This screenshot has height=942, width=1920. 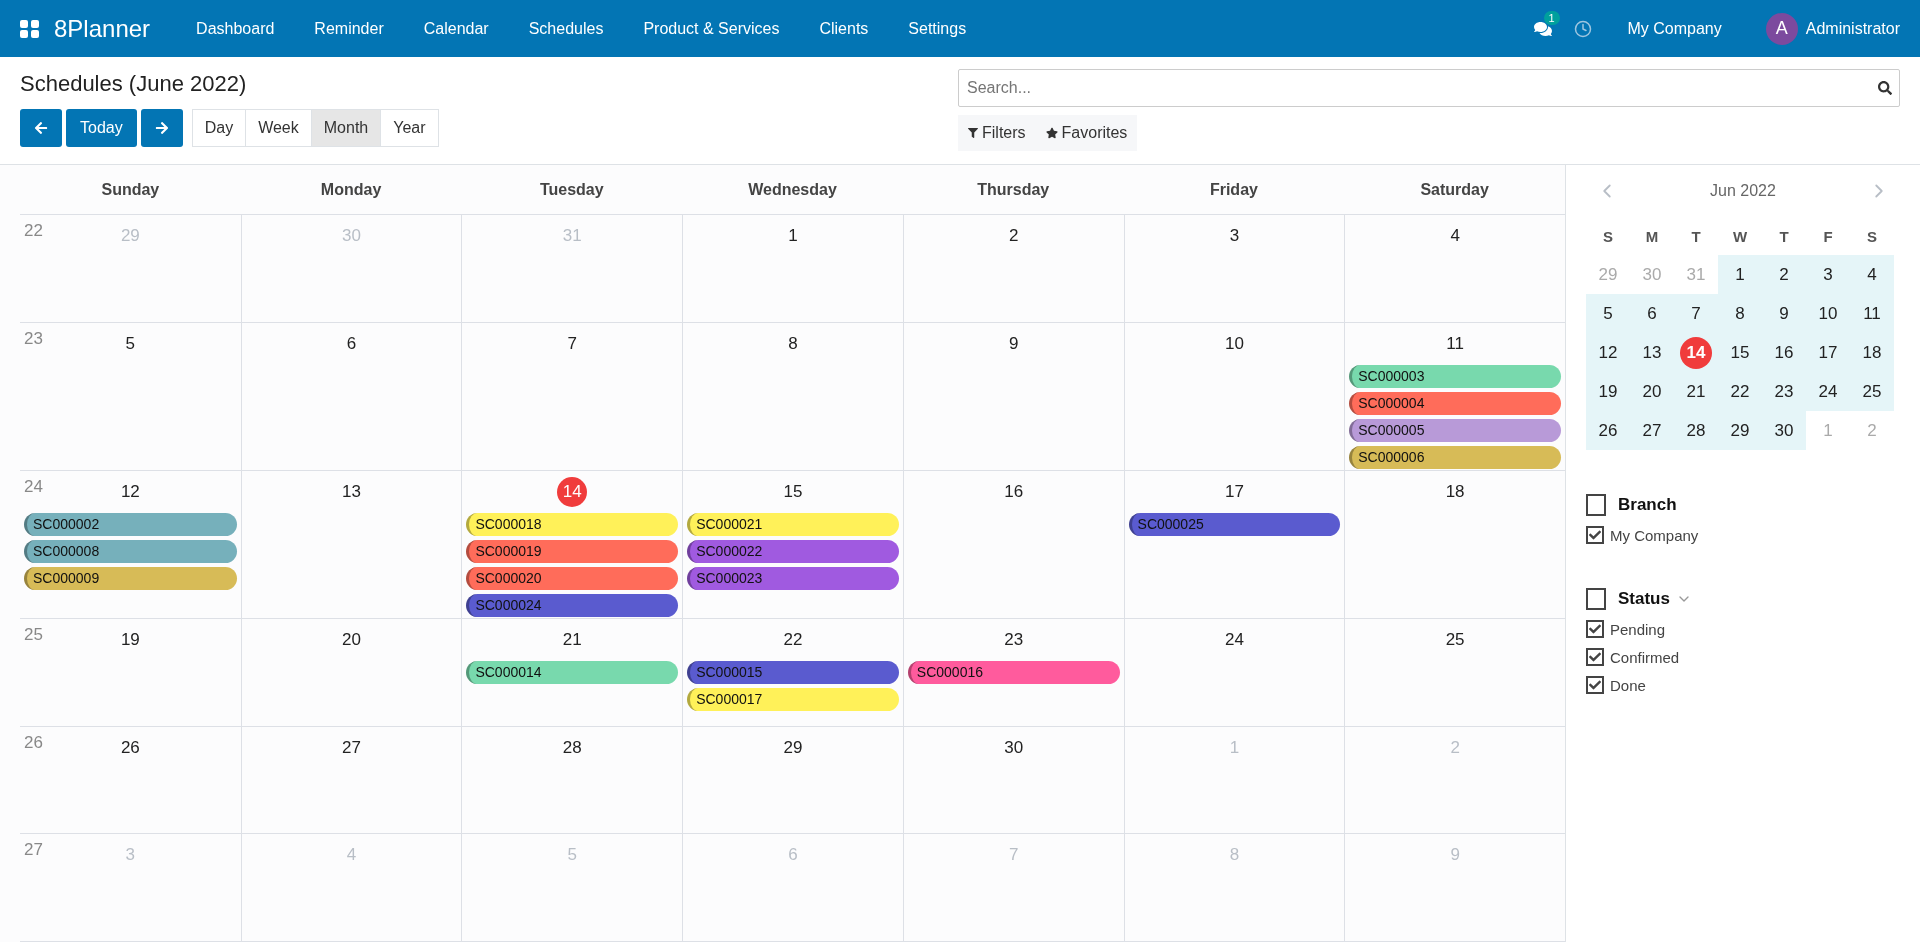 What do you see at coordinates (351, 396) in the screenshot?
I see `day-cell: 6` at bounding box center [351, 396].